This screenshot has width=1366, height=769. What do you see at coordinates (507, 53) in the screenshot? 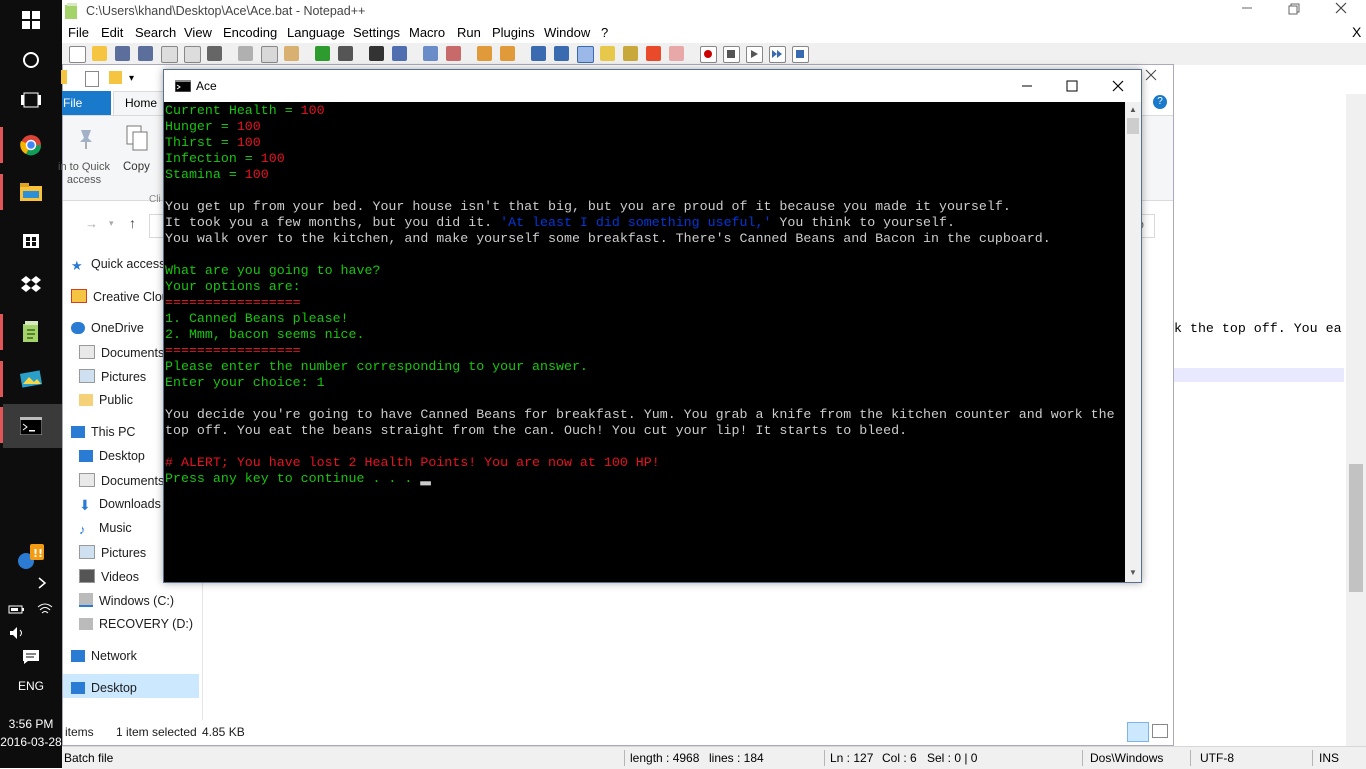
I see `sync-horizontal-icon` at bounding box center [507, 53].